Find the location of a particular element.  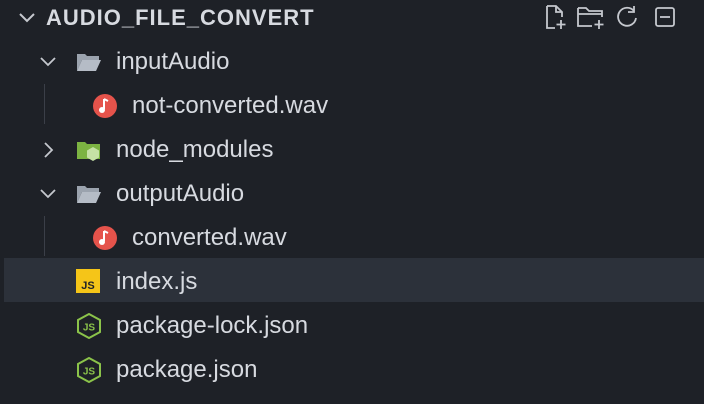

new-folder-button is located at coordinates (591, 17).